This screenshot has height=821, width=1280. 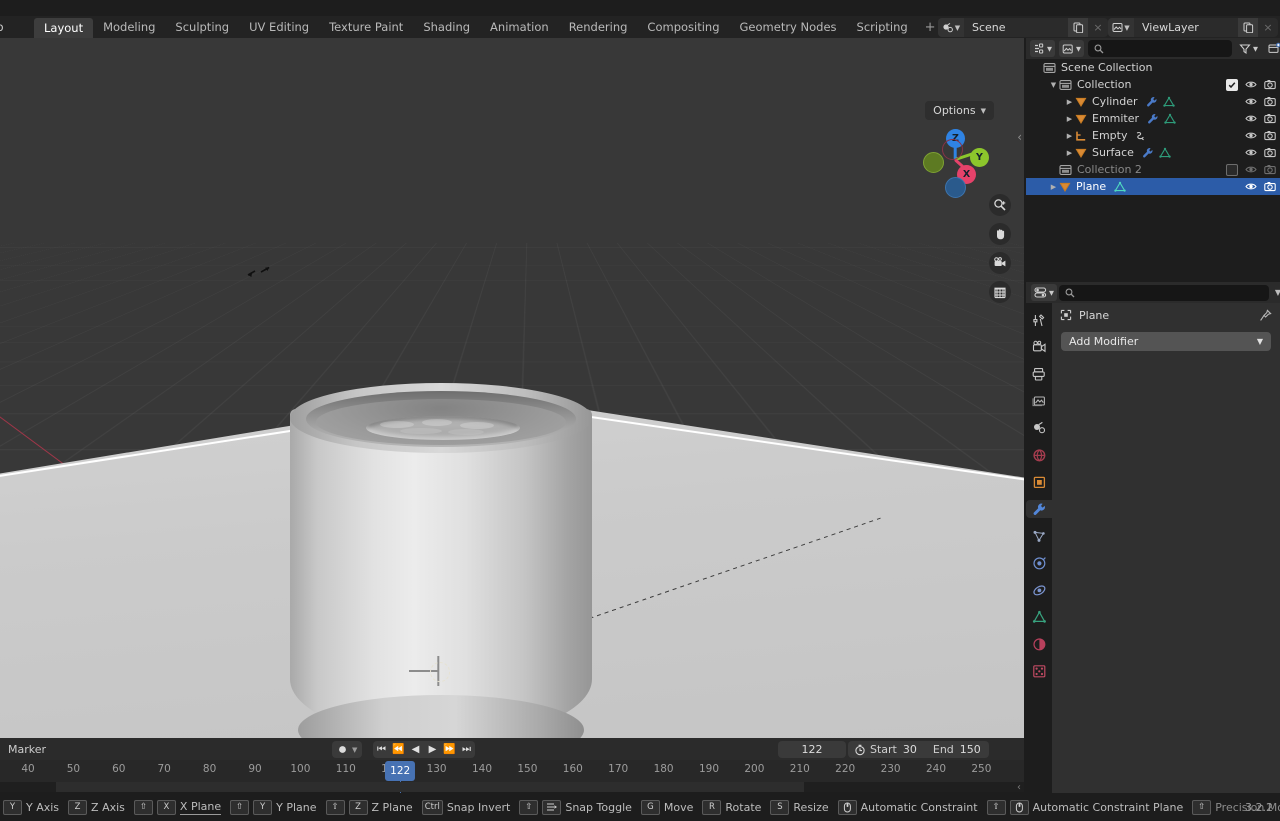 What do you see at coordinates (1153, 169) in the screenshot?
I see `outliner-row-collection-2: Collection 2` at bounding box center [1153, 169].